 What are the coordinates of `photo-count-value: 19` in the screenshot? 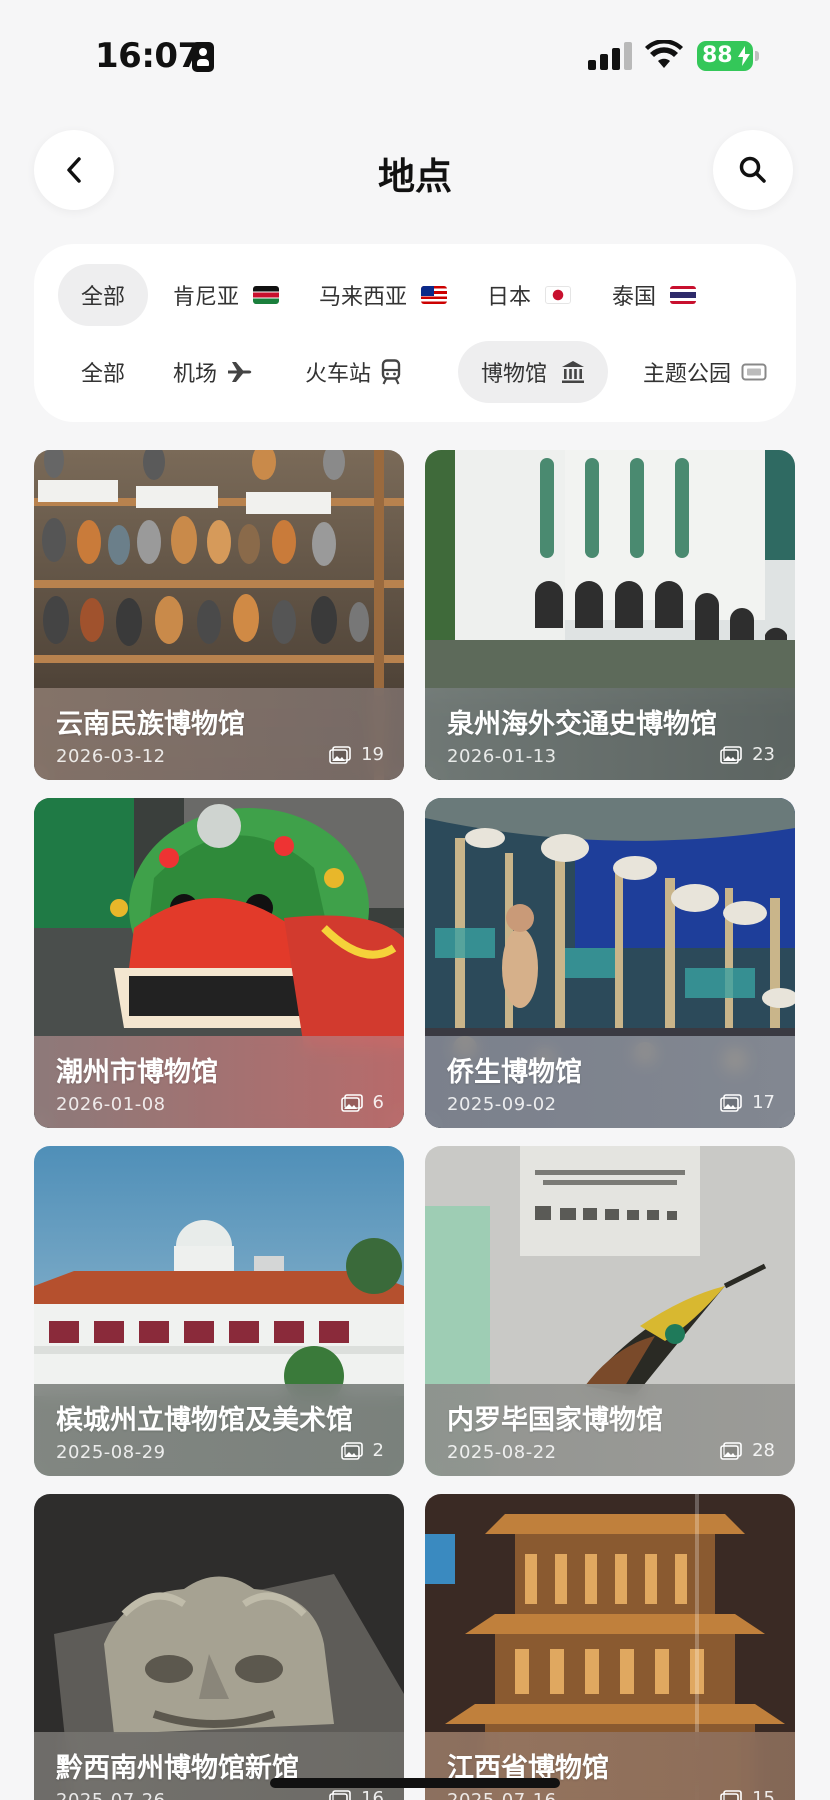 It's located at (372, 754).